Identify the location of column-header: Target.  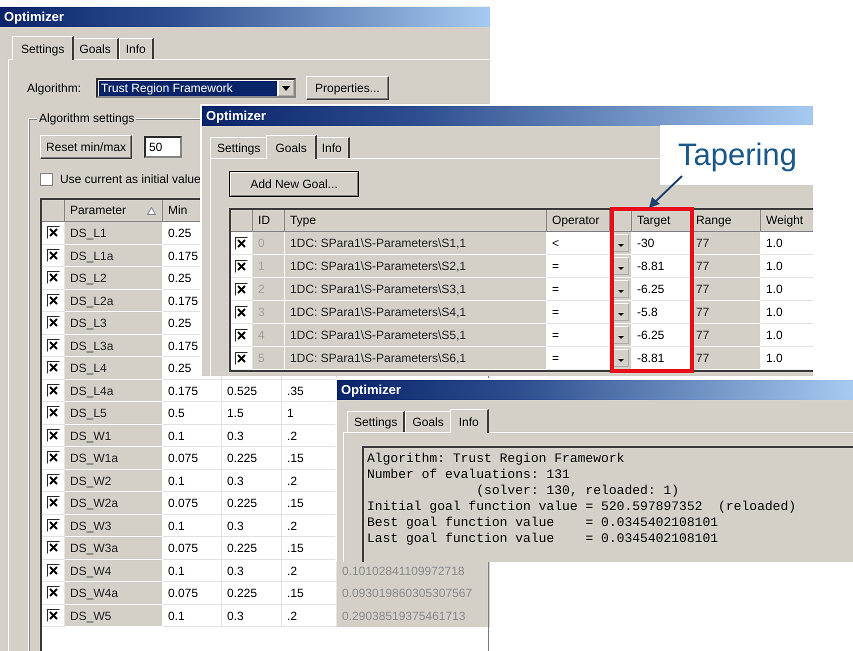
(661, 221).